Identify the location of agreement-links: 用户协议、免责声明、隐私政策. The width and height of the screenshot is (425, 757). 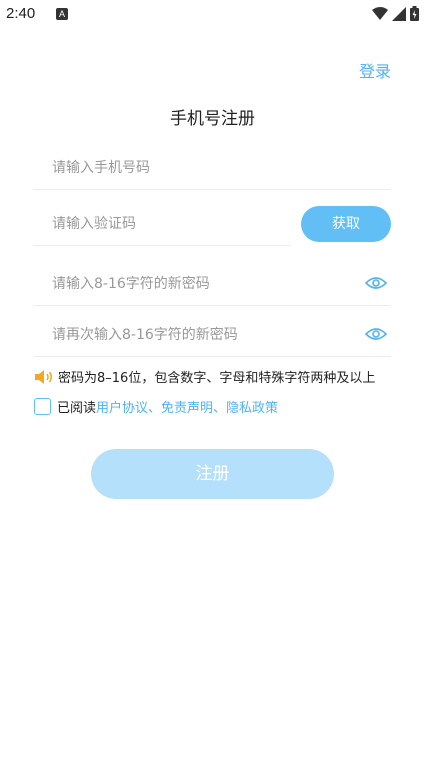
(187, 408).